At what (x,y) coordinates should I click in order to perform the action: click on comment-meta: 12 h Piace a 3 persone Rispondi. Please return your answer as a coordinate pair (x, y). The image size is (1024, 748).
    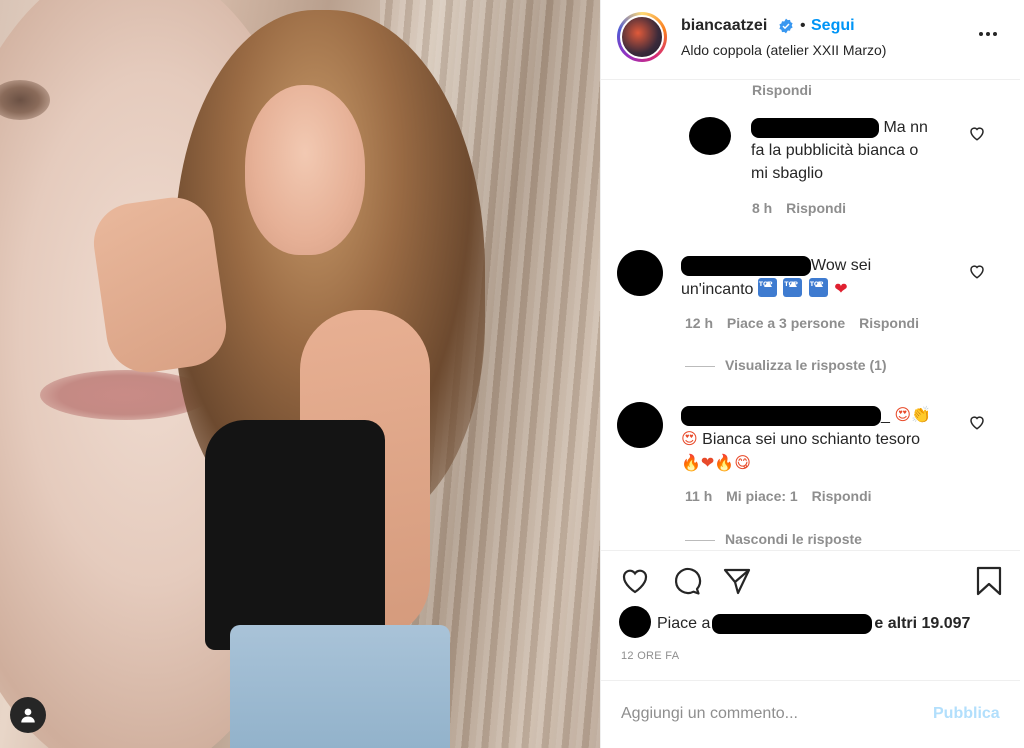
    Looking at the image, I should click on (807, 323).